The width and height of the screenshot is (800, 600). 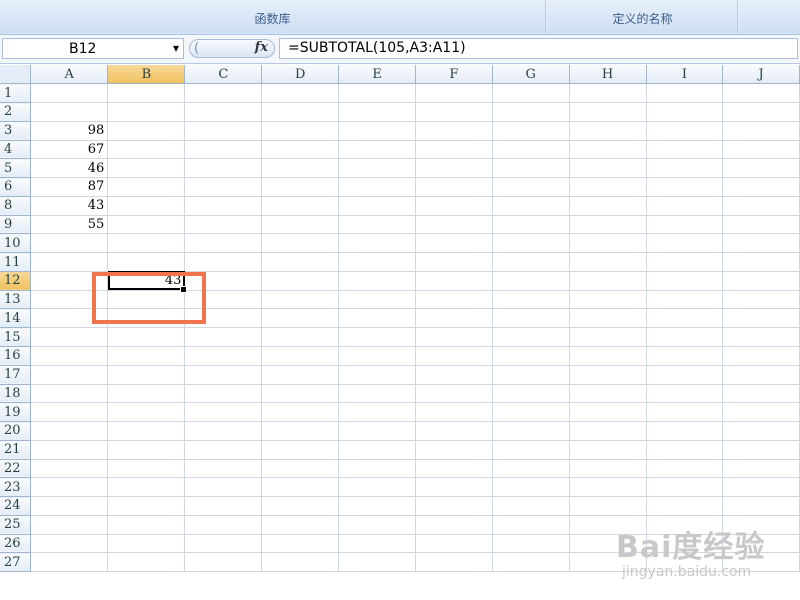 What do you see at coordinates (146, 544) in the screenshot?
I see `cell-b26` at bounding box center [146, 544].